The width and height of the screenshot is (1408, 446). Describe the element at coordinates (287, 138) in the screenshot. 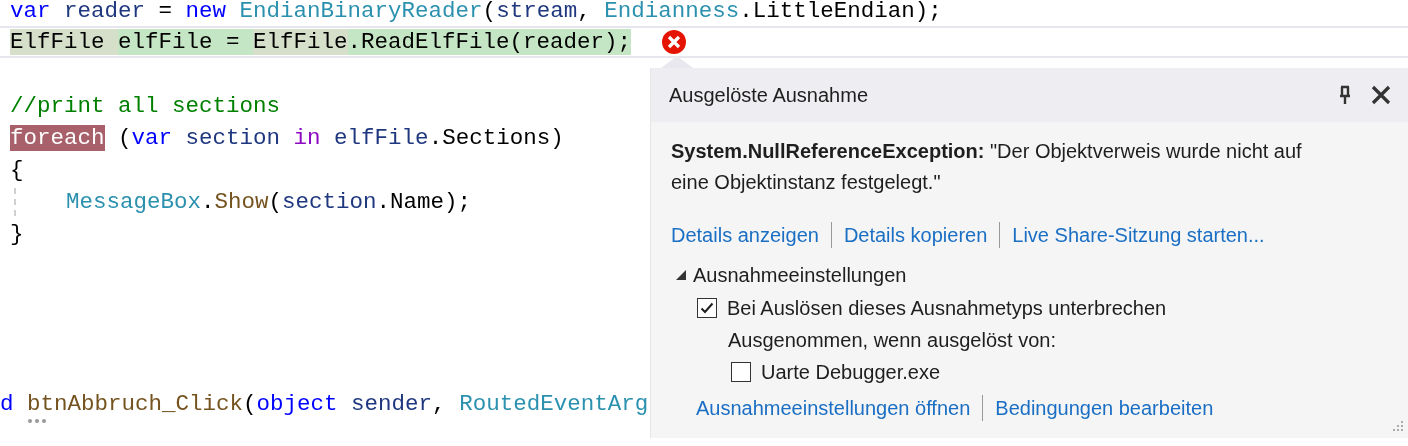

I see `code-line: foreach (var section in elfFile.Sections)` at that location.